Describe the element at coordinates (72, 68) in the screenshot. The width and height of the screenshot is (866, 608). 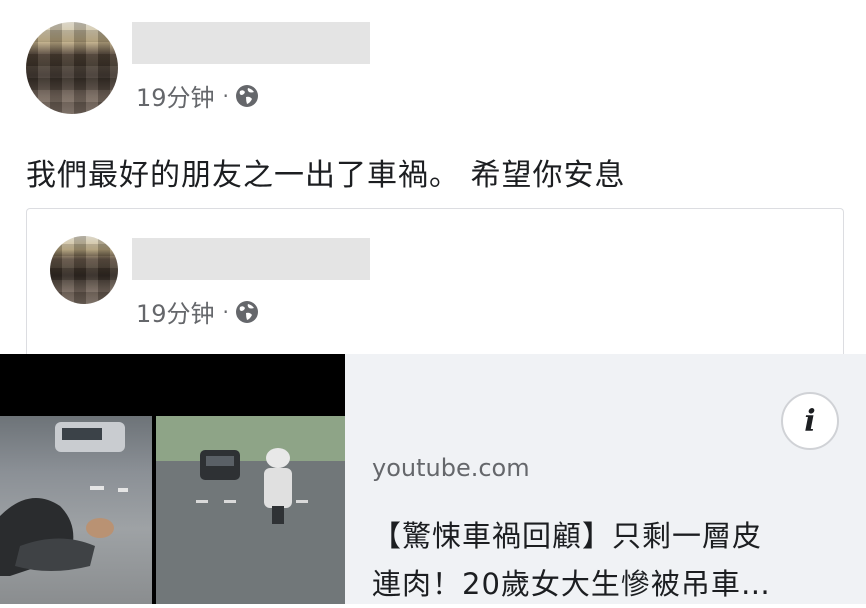
I see `author-avatar` at that location.